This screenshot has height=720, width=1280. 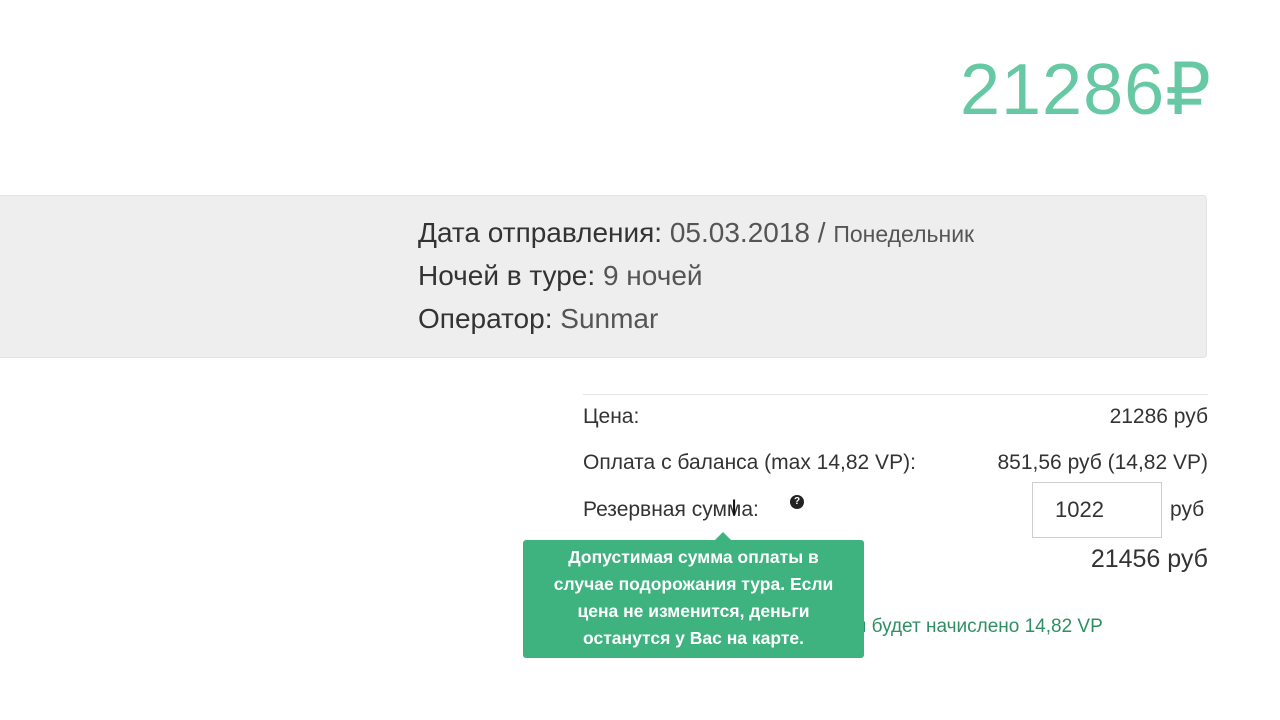 What do you see at coordinates (507, 275) in the screenshot?
I see `nights-label: Ночей в туре:` at bounding box center [507, 275].